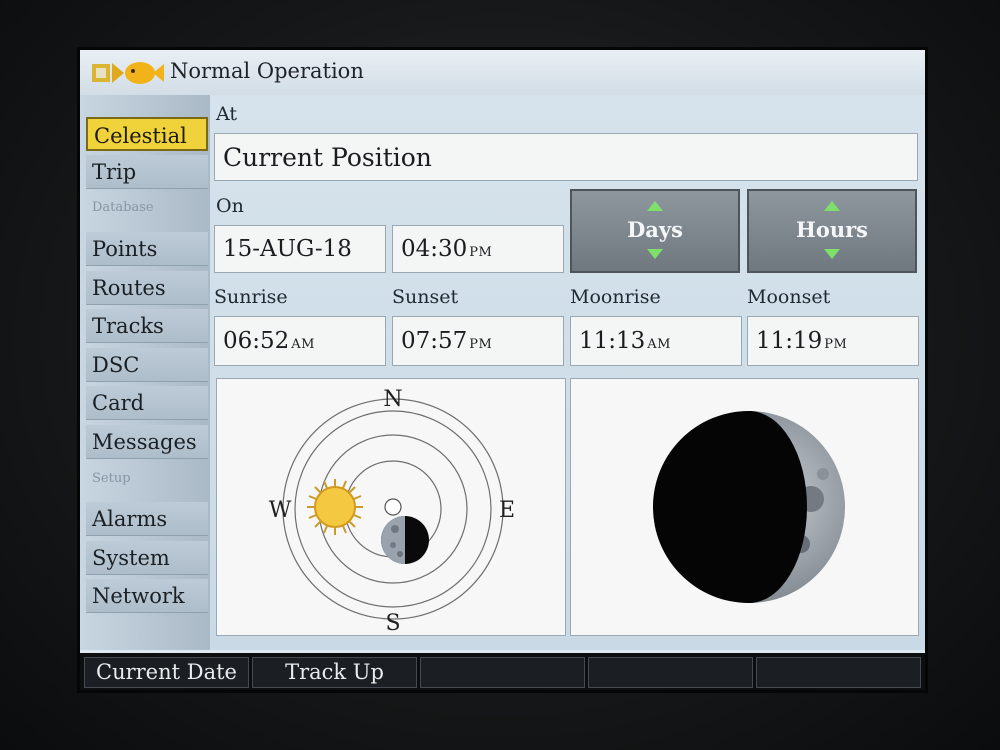 The height and width of the screenshot is (750, 1000). Describe the element at coordinates (507, 510) in the screenshot. I see `compass-e: E` at that location.